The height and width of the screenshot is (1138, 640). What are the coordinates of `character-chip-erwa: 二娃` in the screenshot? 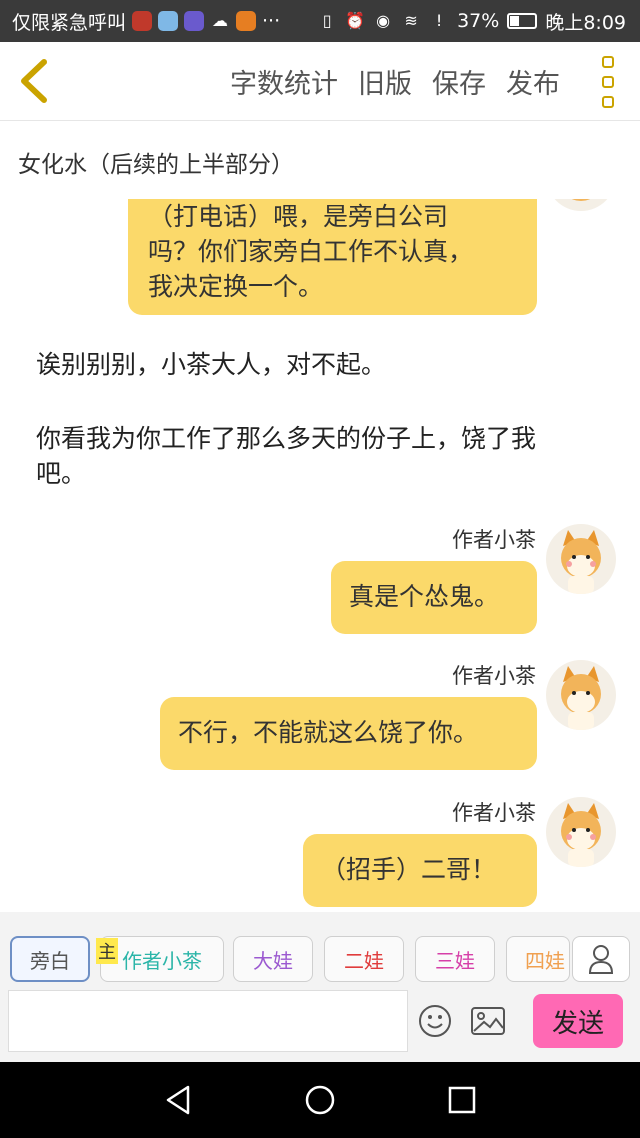 It's located at (364, 959).